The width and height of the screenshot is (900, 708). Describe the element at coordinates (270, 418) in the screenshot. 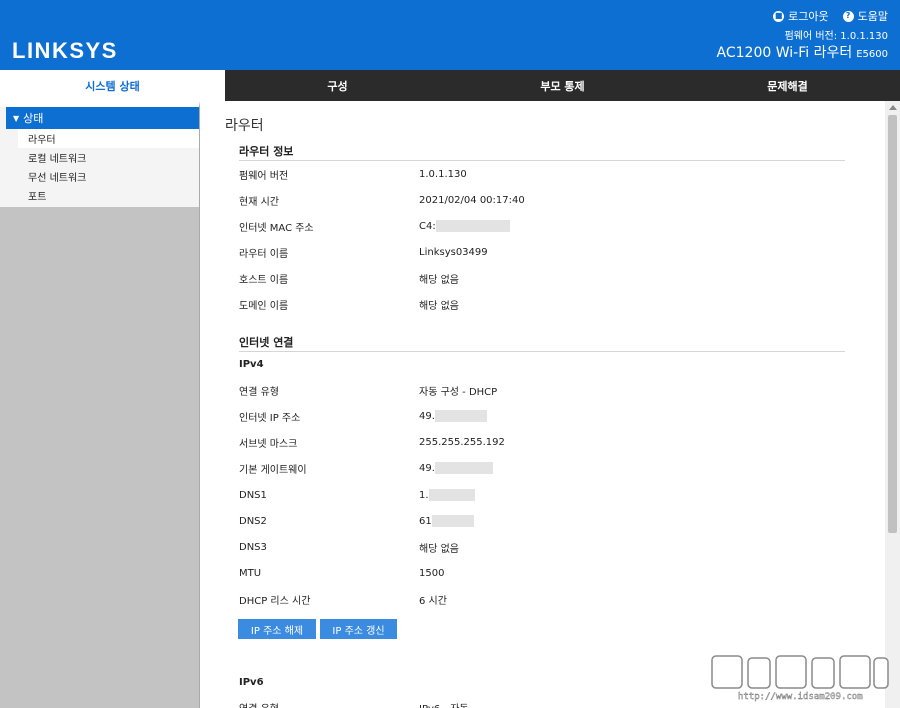

I see `row-label: 인터넷 IP 주소` at that location.